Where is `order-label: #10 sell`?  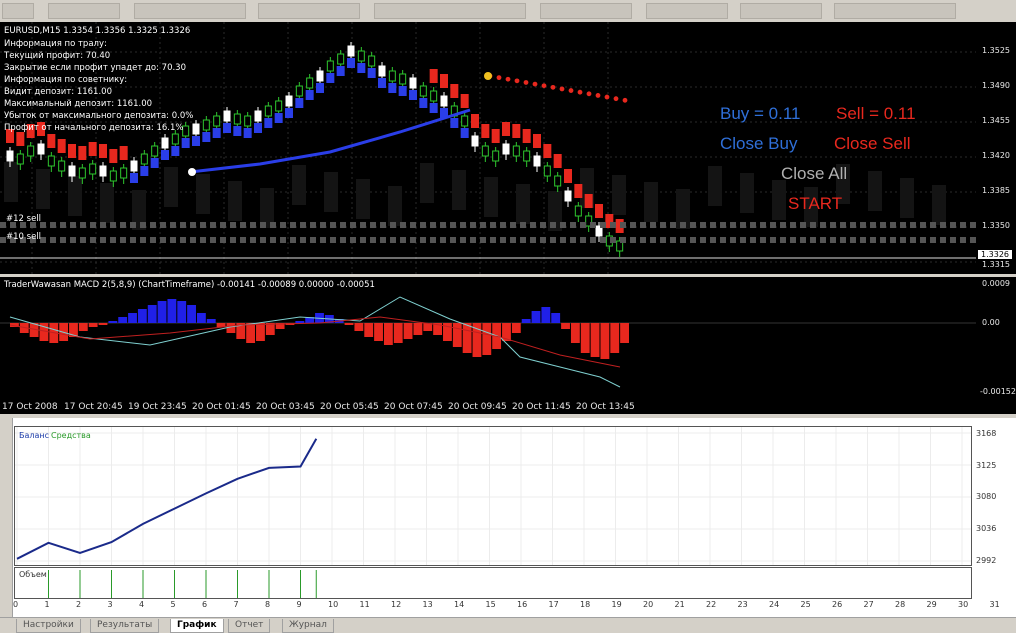 order-label: #10 sell is located at coordinates (24, 237).